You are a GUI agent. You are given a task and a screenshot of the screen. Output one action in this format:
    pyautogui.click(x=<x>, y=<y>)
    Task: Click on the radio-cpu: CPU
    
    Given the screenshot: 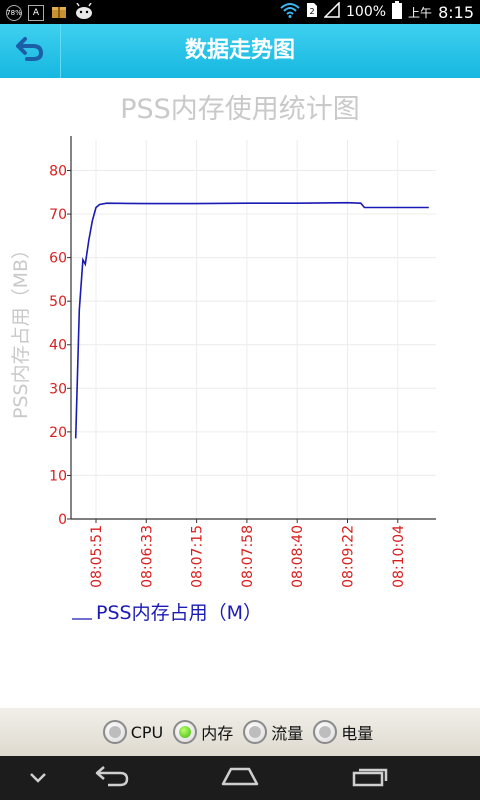 What is the action you would take?
    pyautogui.click(x=133, y=732)
    